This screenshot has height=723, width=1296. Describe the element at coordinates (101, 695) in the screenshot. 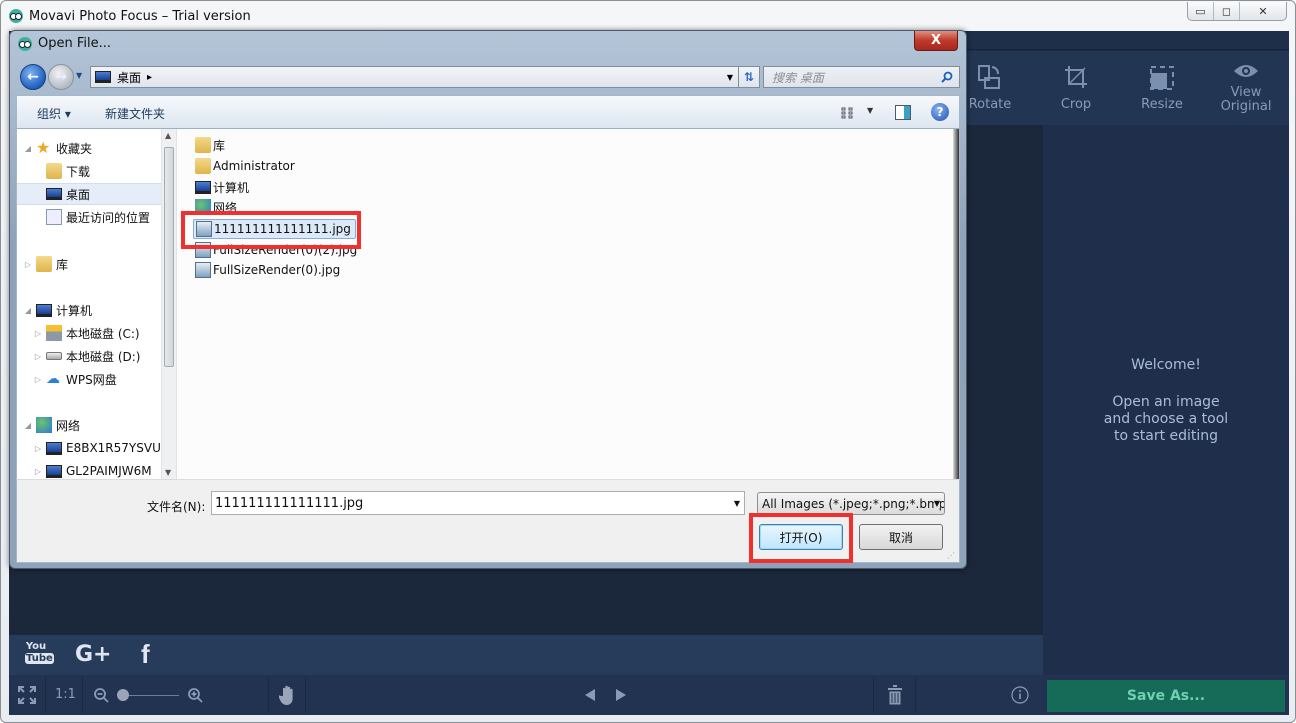

I see `zoom-out-icon` at that location.